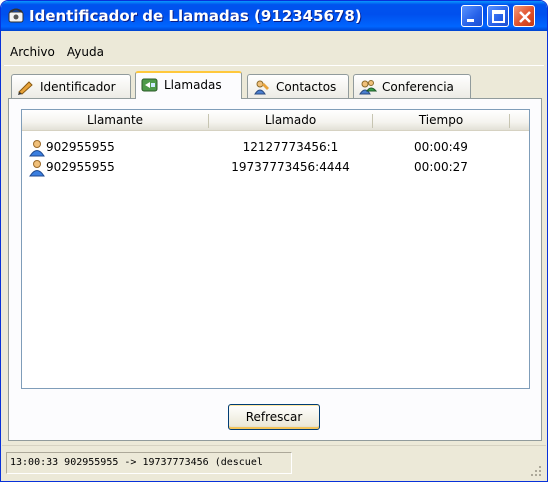 Image resolution: width=548 pixels, height=482 pixels. I want to click on window-title: Identificador de Llamadas (912345678), so click(195, 16).